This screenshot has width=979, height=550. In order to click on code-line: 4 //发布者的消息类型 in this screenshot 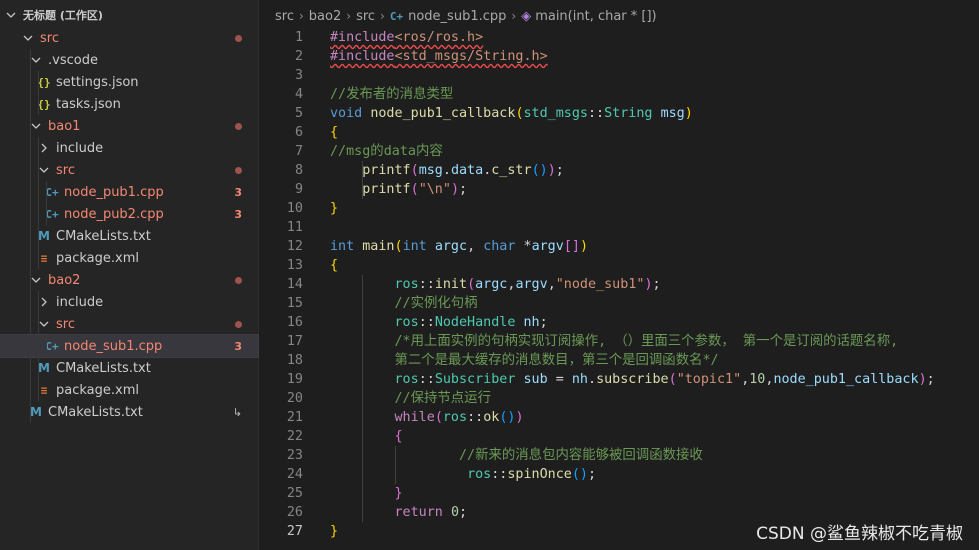, I will do `click(619, 94)`.